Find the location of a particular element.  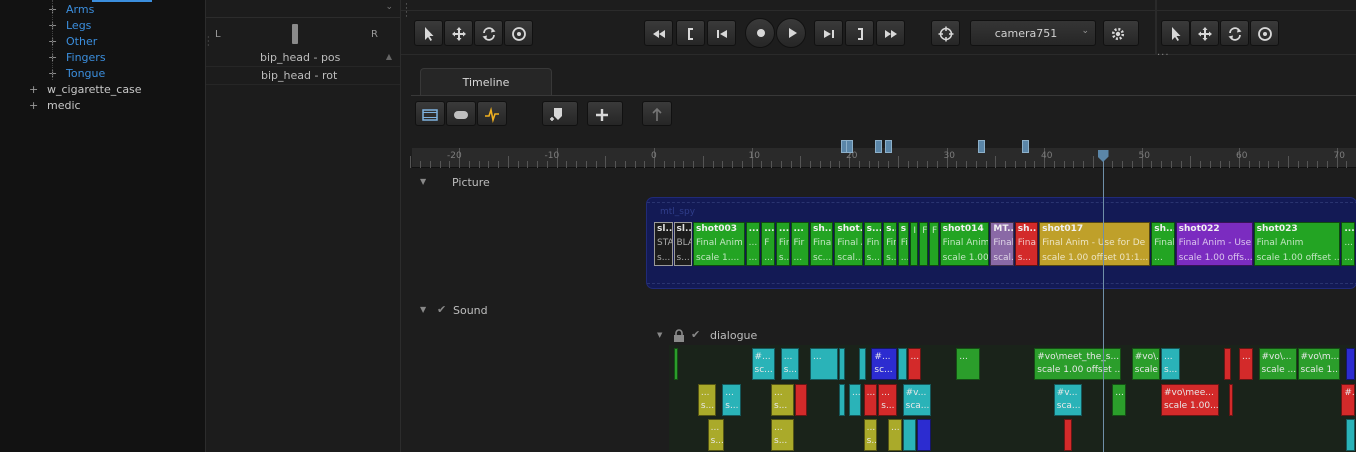

track-row: bip_head - rot is located at coordinates (303, 76).